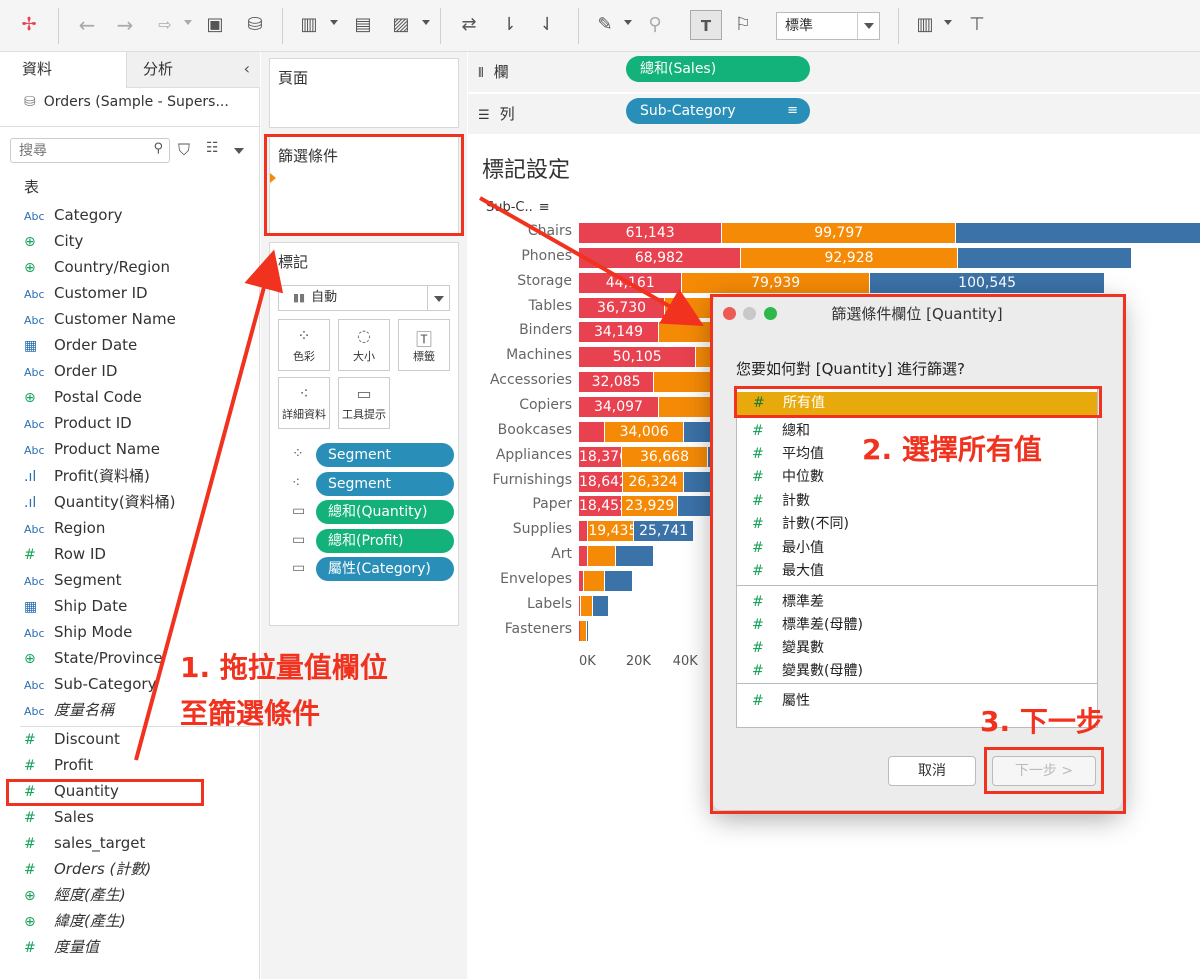 This screenshot has height=979, width=1200. Describe the element at coordinates (1042, 721) in the screenshot. I see `annotation-step3: 3. 下一步` at that location.